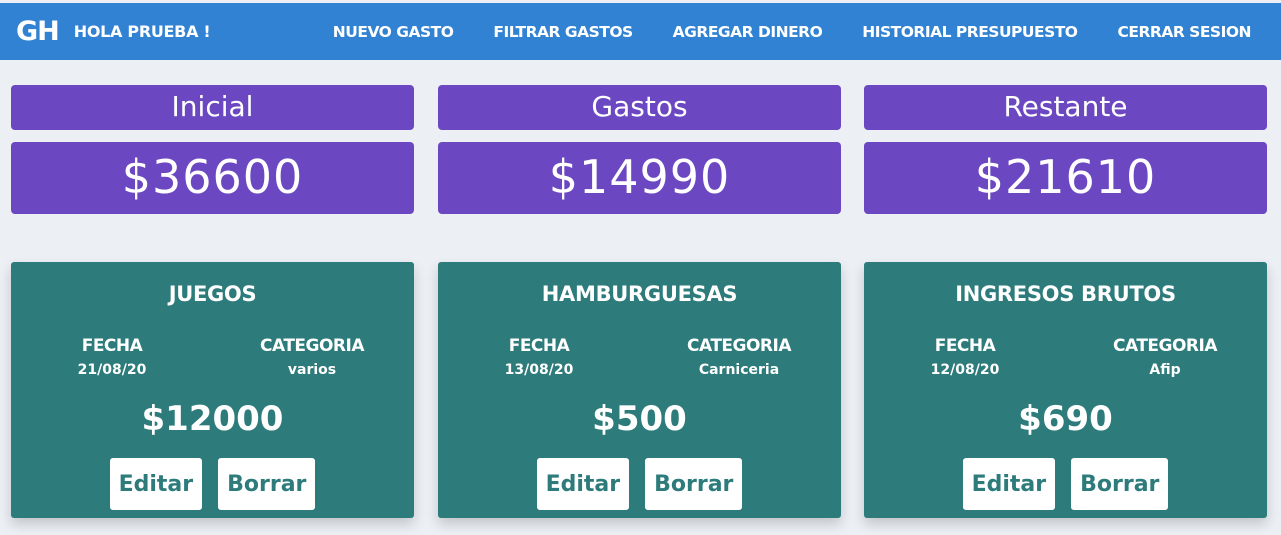 The image size is (1281, 535). What do you see at coordinates (639, 419) in the screenshot?
I see `expense-amount: $500` at bounding box center [639, 419].